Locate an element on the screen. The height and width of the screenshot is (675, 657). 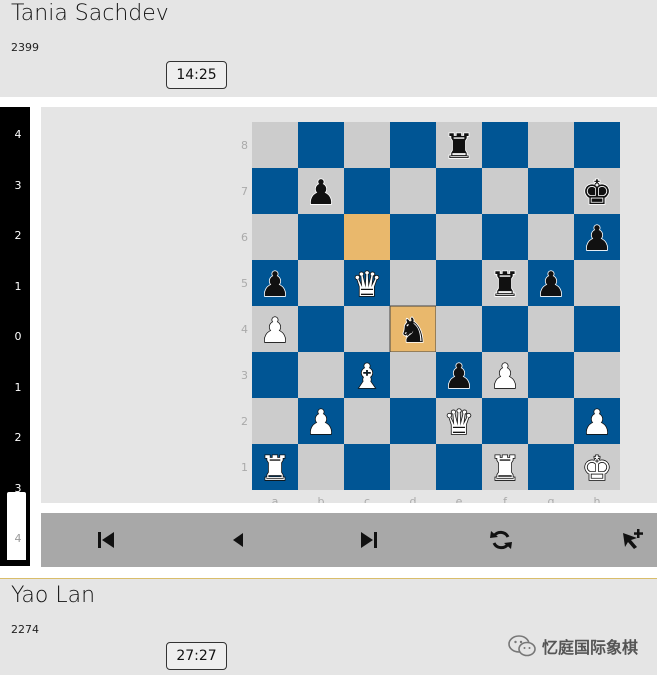
square-e7 is located at coordinates (459, 191).